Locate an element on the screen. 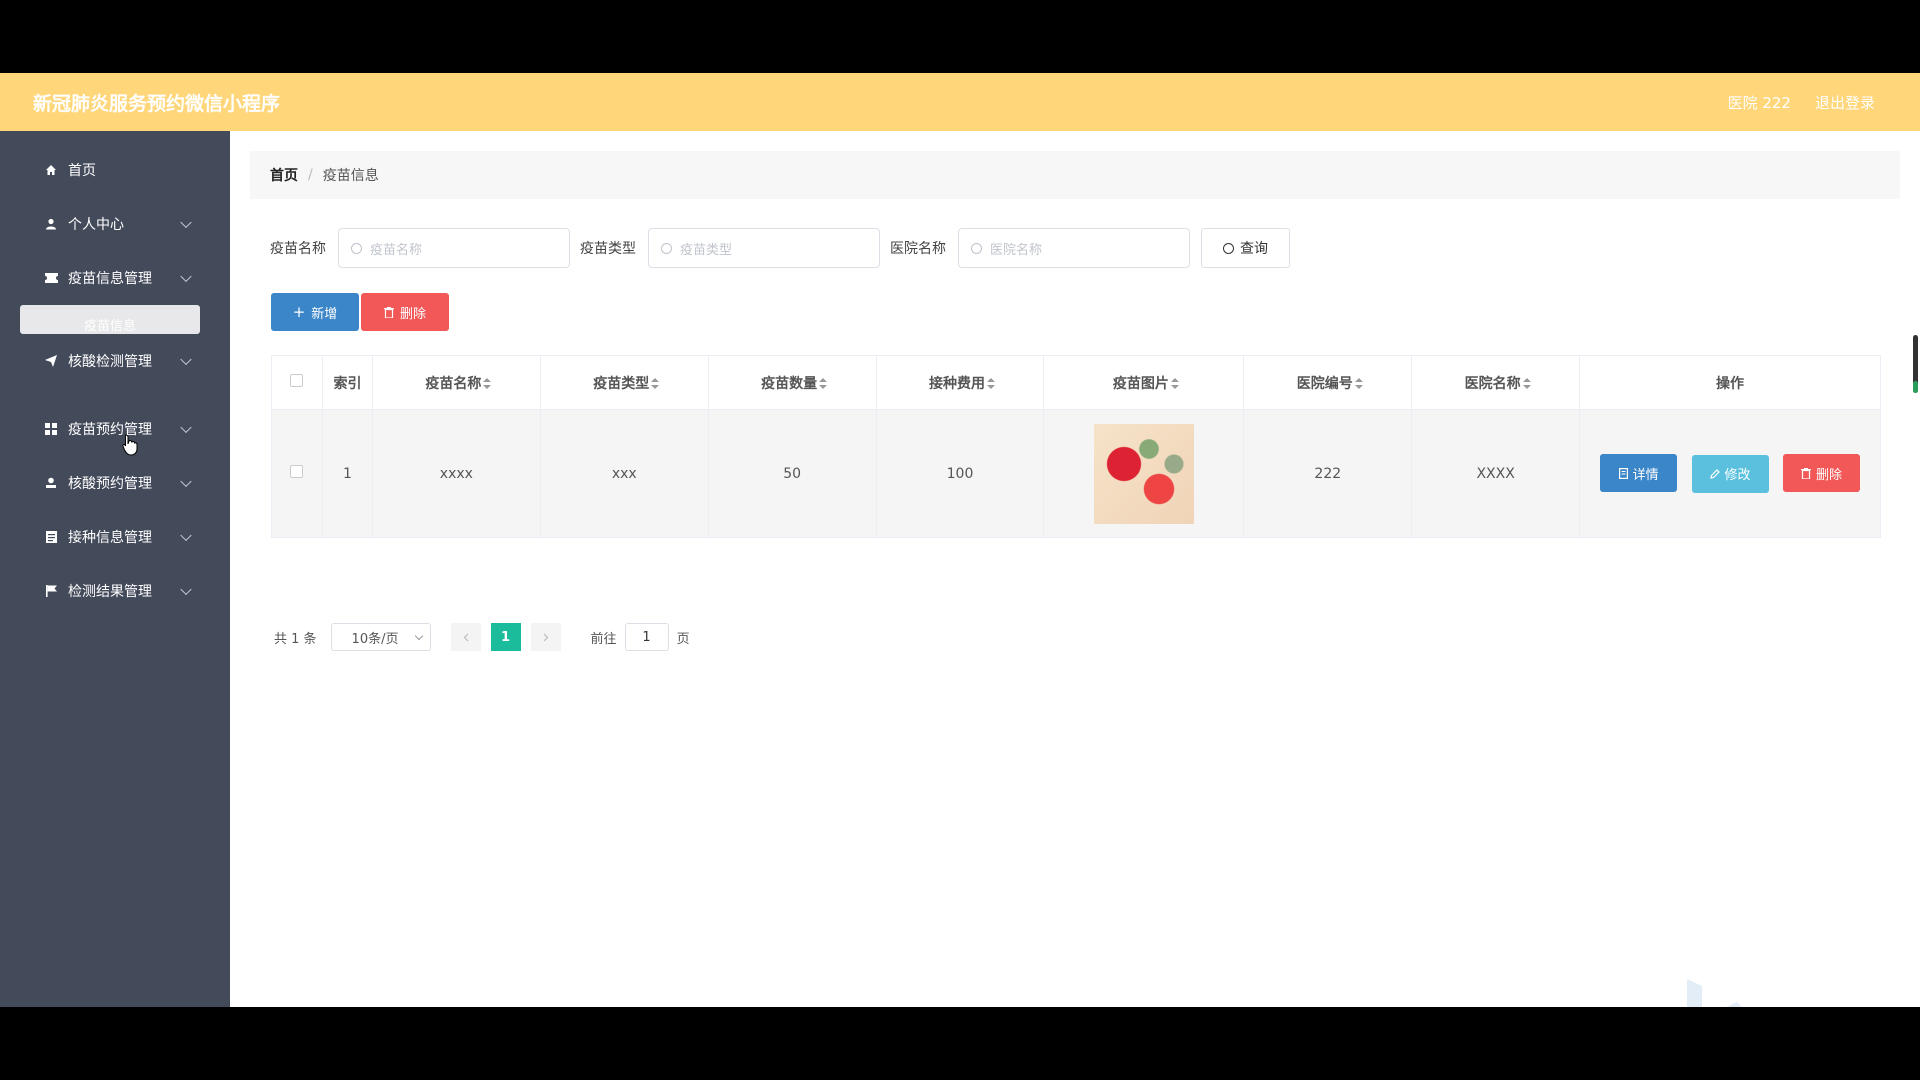 The width and height of the screenshot is (1920, 1080). column-header-image: 疫苗图片 is located at coordinates (1144, 382).